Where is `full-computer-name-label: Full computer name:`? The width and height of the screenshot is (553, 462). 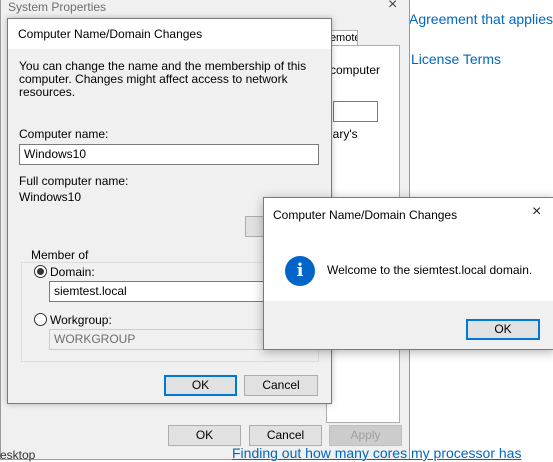
full-computer-name-label: Full computer name: is located at coordinates (74, 181).